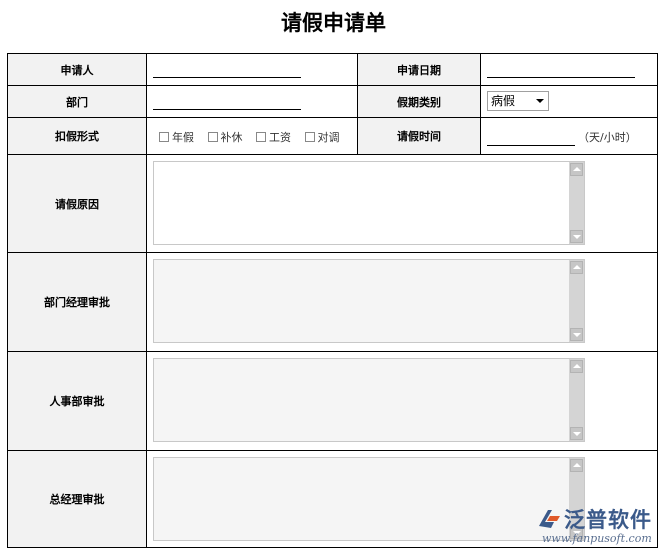  What do you see at coordinates (369, 301) in the screenshot?
I see `dept-manager-textarea` at bounding box center [369, 301].